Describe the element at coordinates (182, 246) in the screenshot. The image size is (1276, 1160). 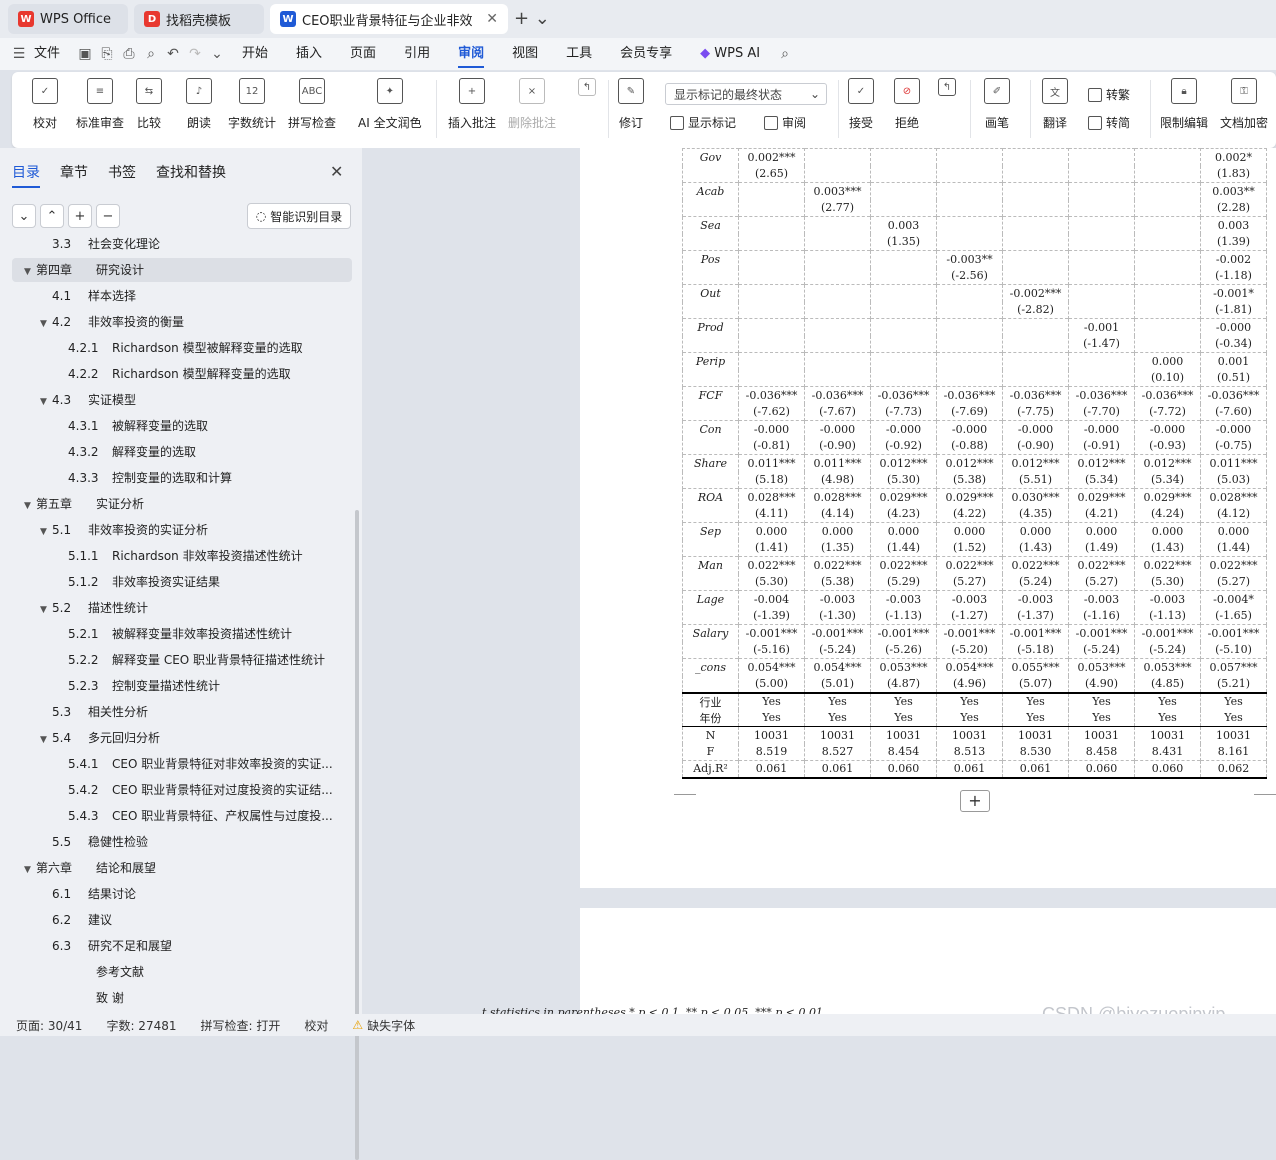
I see `toc-item: 3.3 社会变化理论` at that location.